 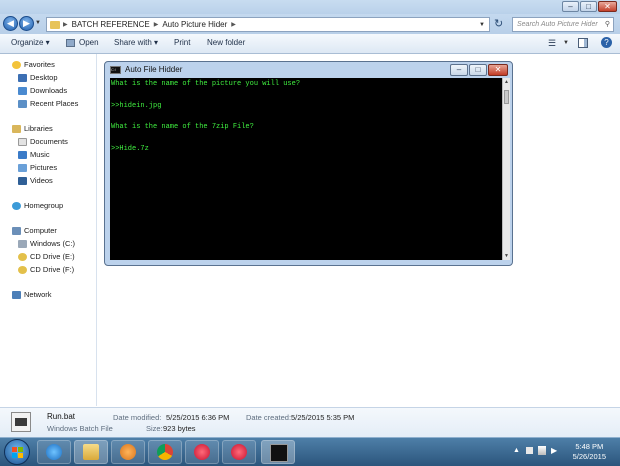 I want to click on file-name: Run.bat, so click(x=61, y=416).